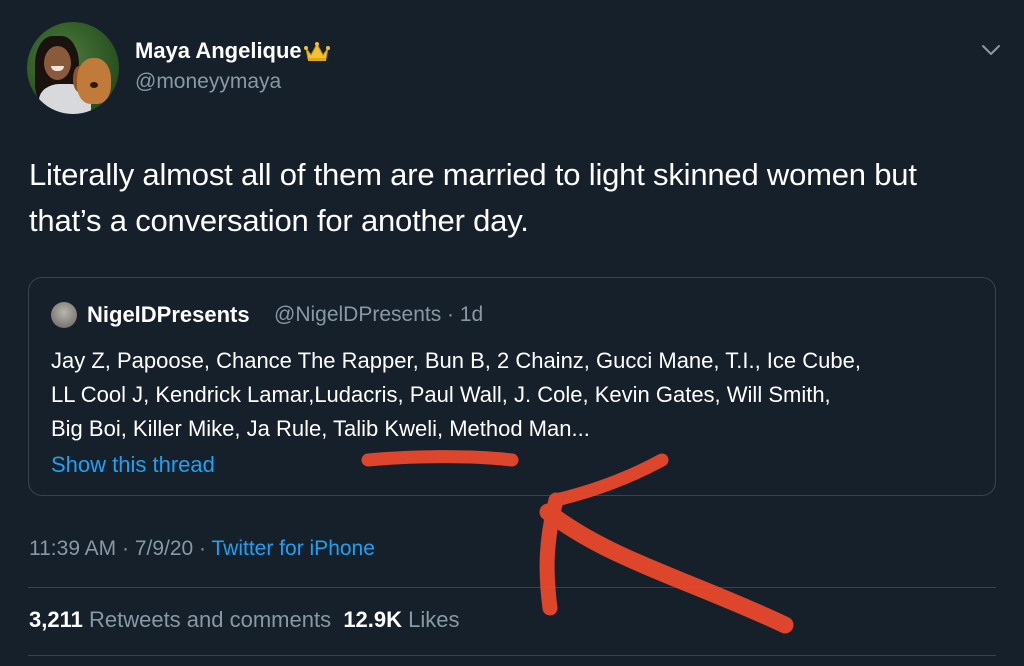 The width and height of the screenshot is (1024, 666). I want to click on user-handle: @moneyymaya, so click(208, 82).